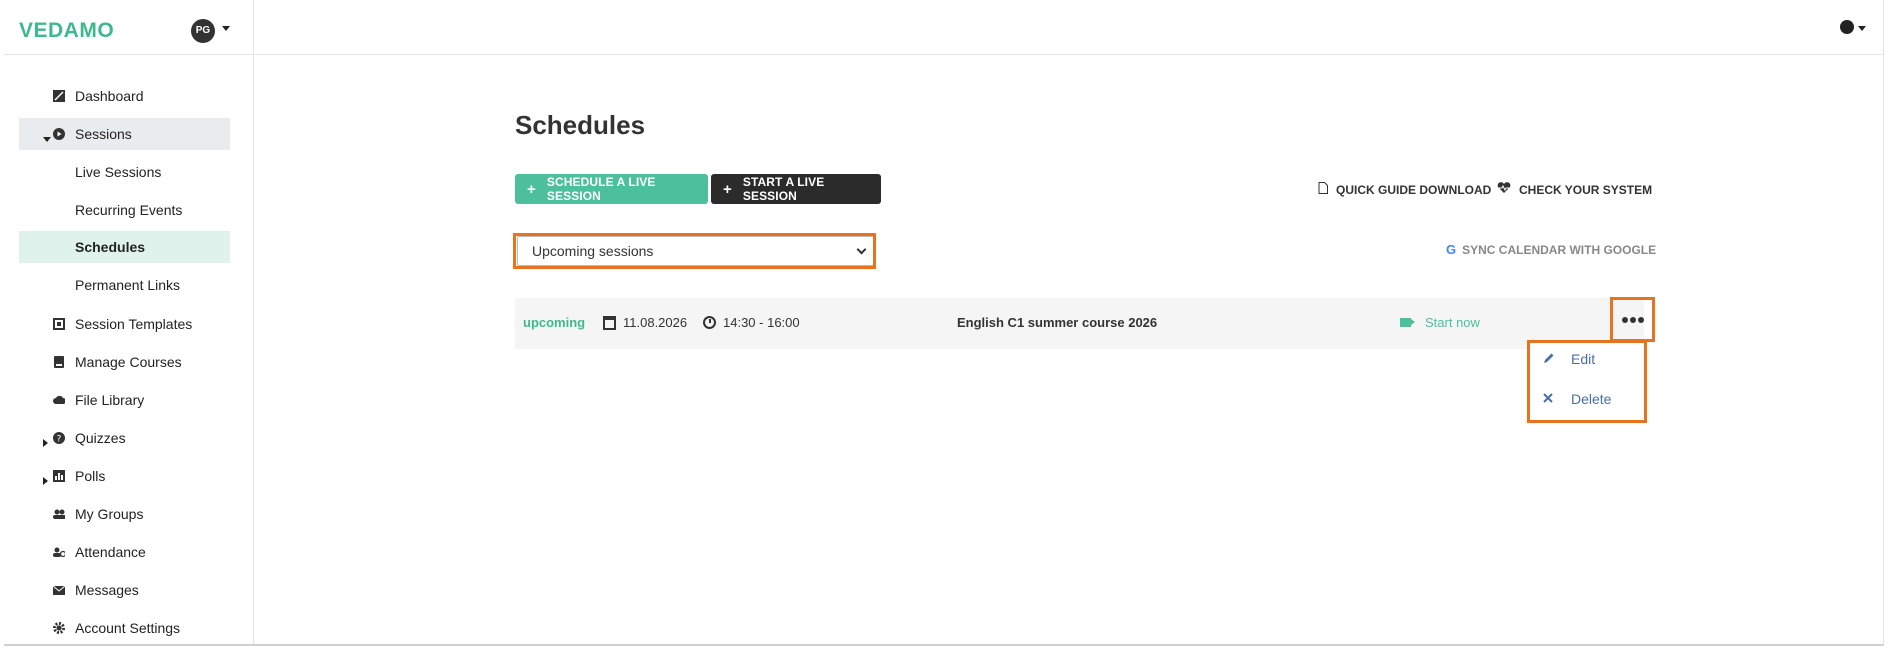  Describe the element at coordinates (103, 134) in the screenshot. I see `sidebar-item-label: Sessions` at that location.